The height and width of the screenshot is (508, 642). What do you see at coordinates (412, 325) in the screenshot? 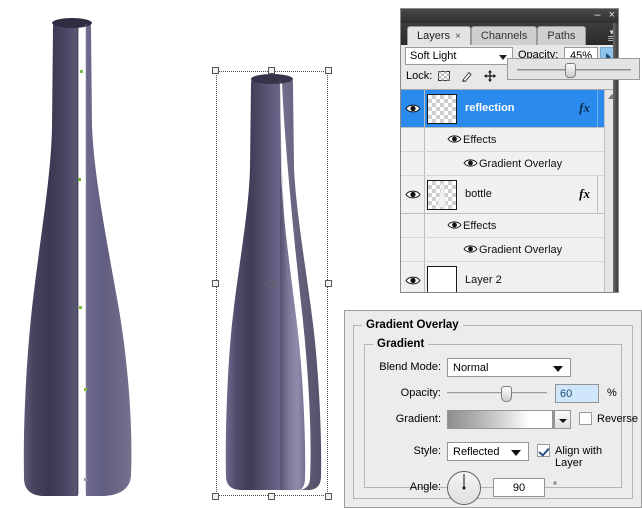
I see `gradient-overlay-title: Gradient Overlay` at bounding box center [412, 325].